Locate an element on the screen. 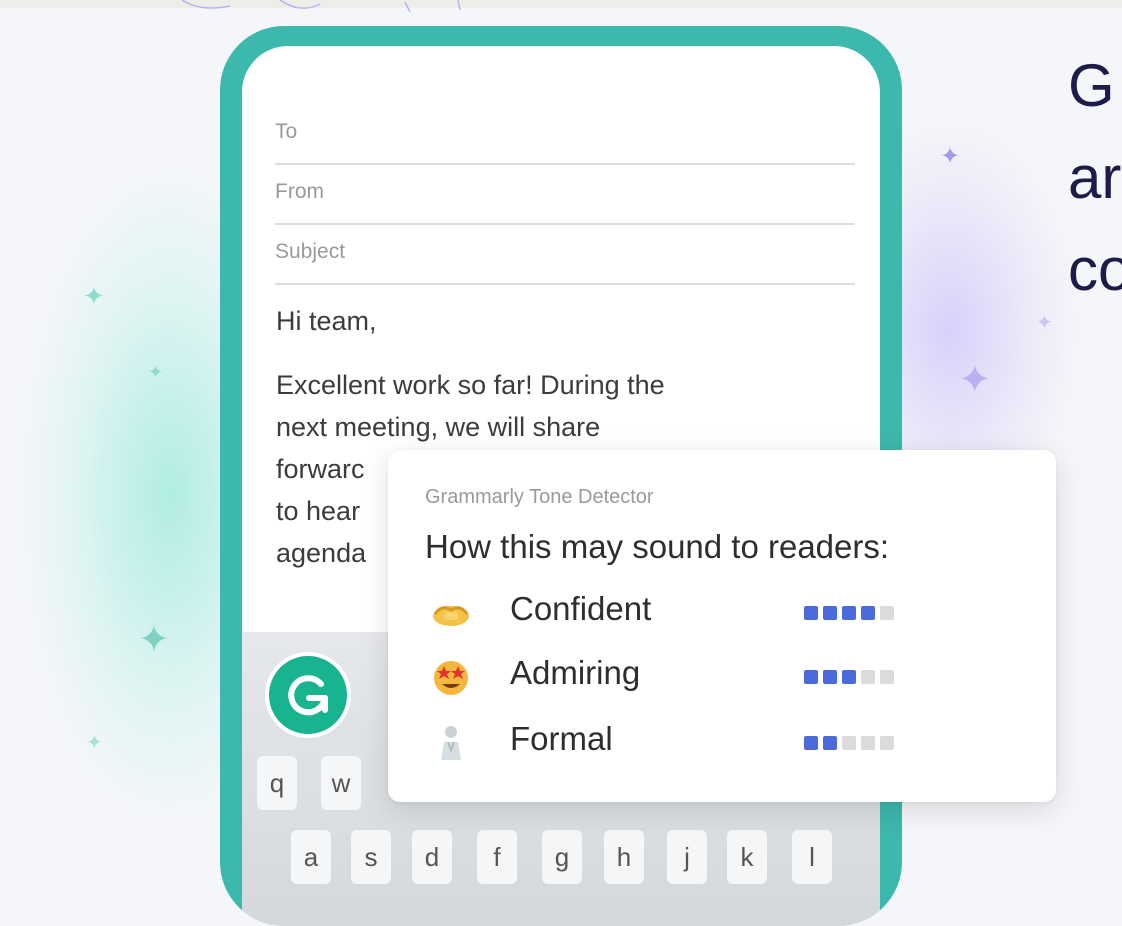  key-w: w is located at coordinates (341, 783).